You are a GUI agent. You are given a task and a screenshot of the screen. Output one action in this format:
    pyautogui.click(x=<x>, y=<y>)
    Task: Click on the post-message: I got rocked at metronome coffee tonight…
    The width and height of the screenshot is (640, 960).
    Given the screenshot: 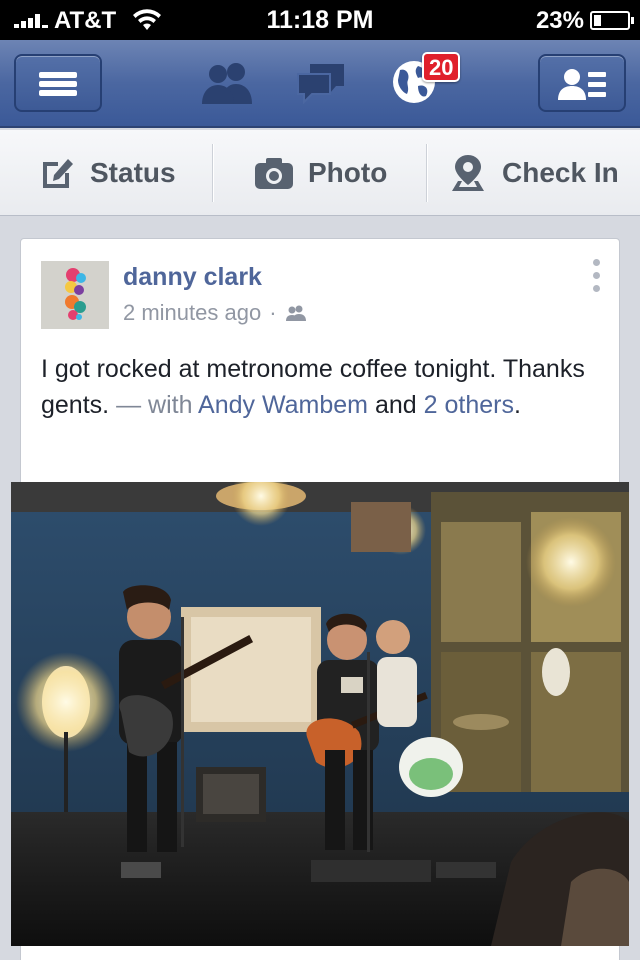 What is the action you would take?
    pyautogui.click(x=324, y=387)
    